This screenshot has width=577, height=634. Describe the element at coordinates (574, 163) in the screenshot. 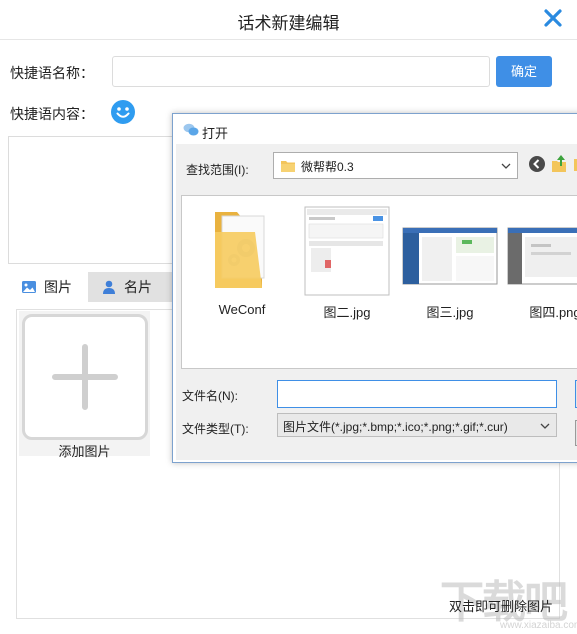

I see `new-folder-icon` at that location.